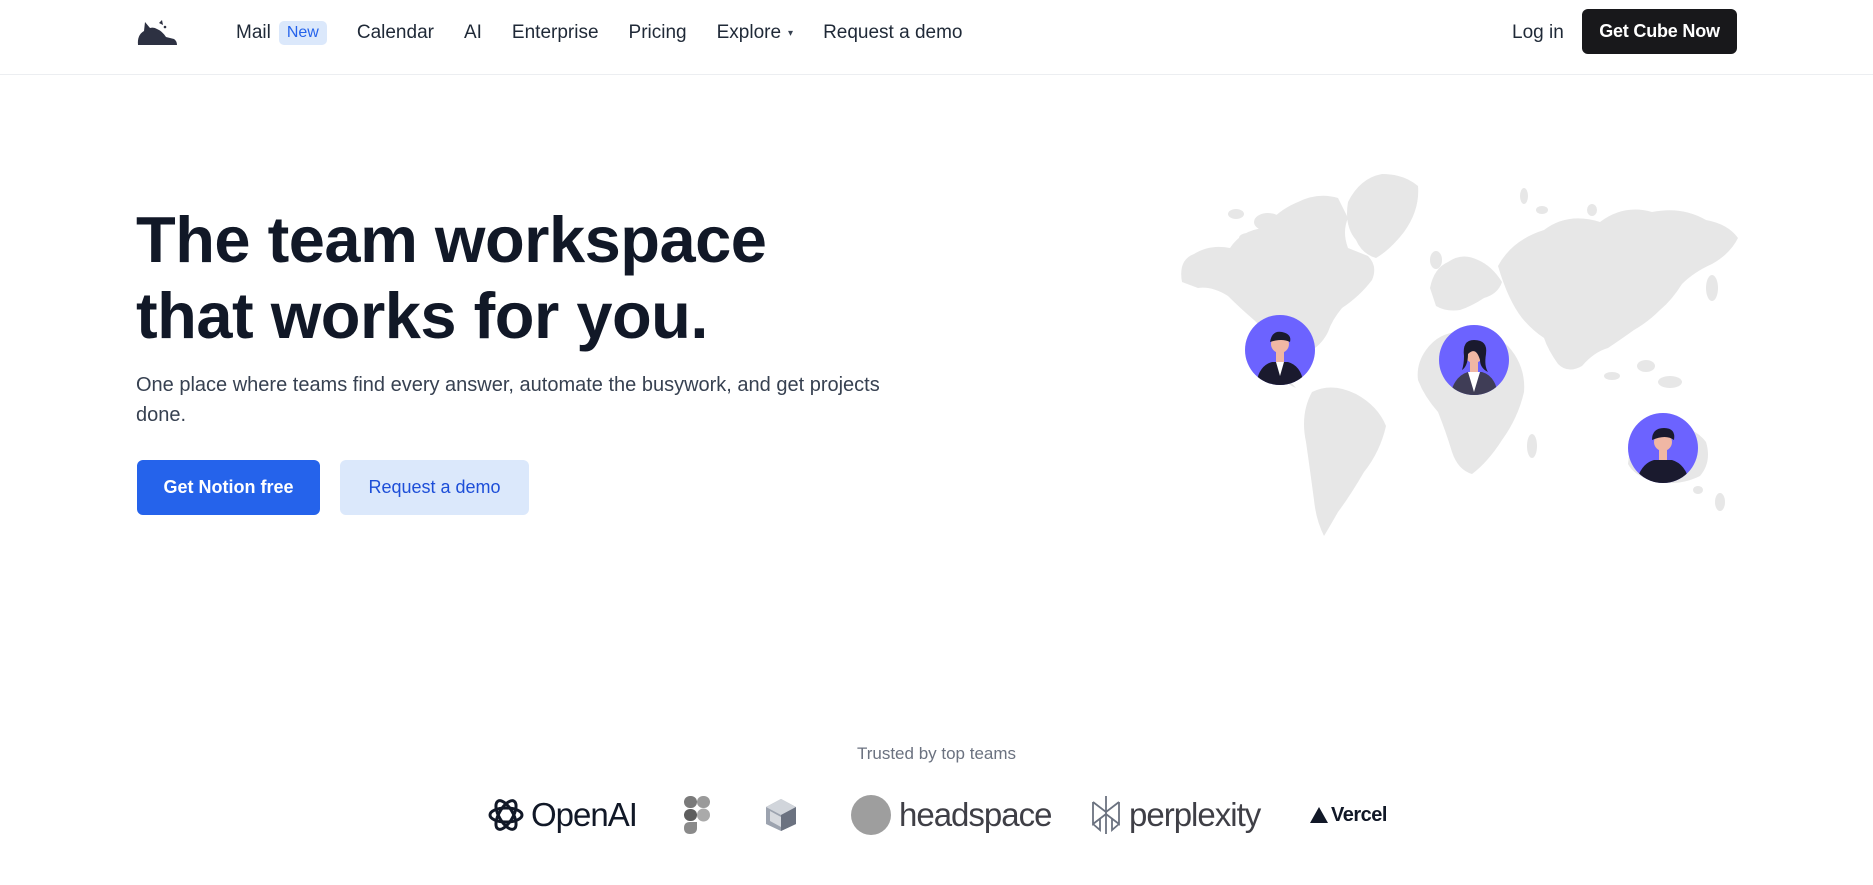 The image size is (1873, 885). I want to click on nav-item-mail: Mail New, so click(281, 33).